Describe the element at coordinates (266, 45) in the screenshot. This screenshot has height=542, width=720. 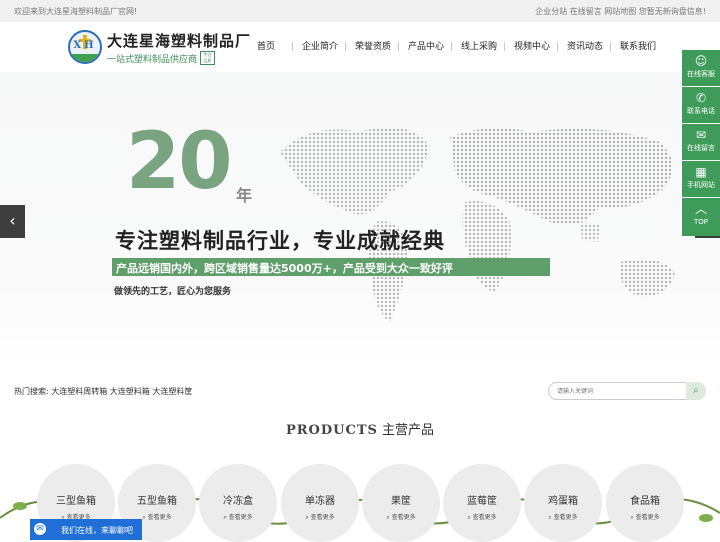
I see `nav-item-home: 首页` at that location.